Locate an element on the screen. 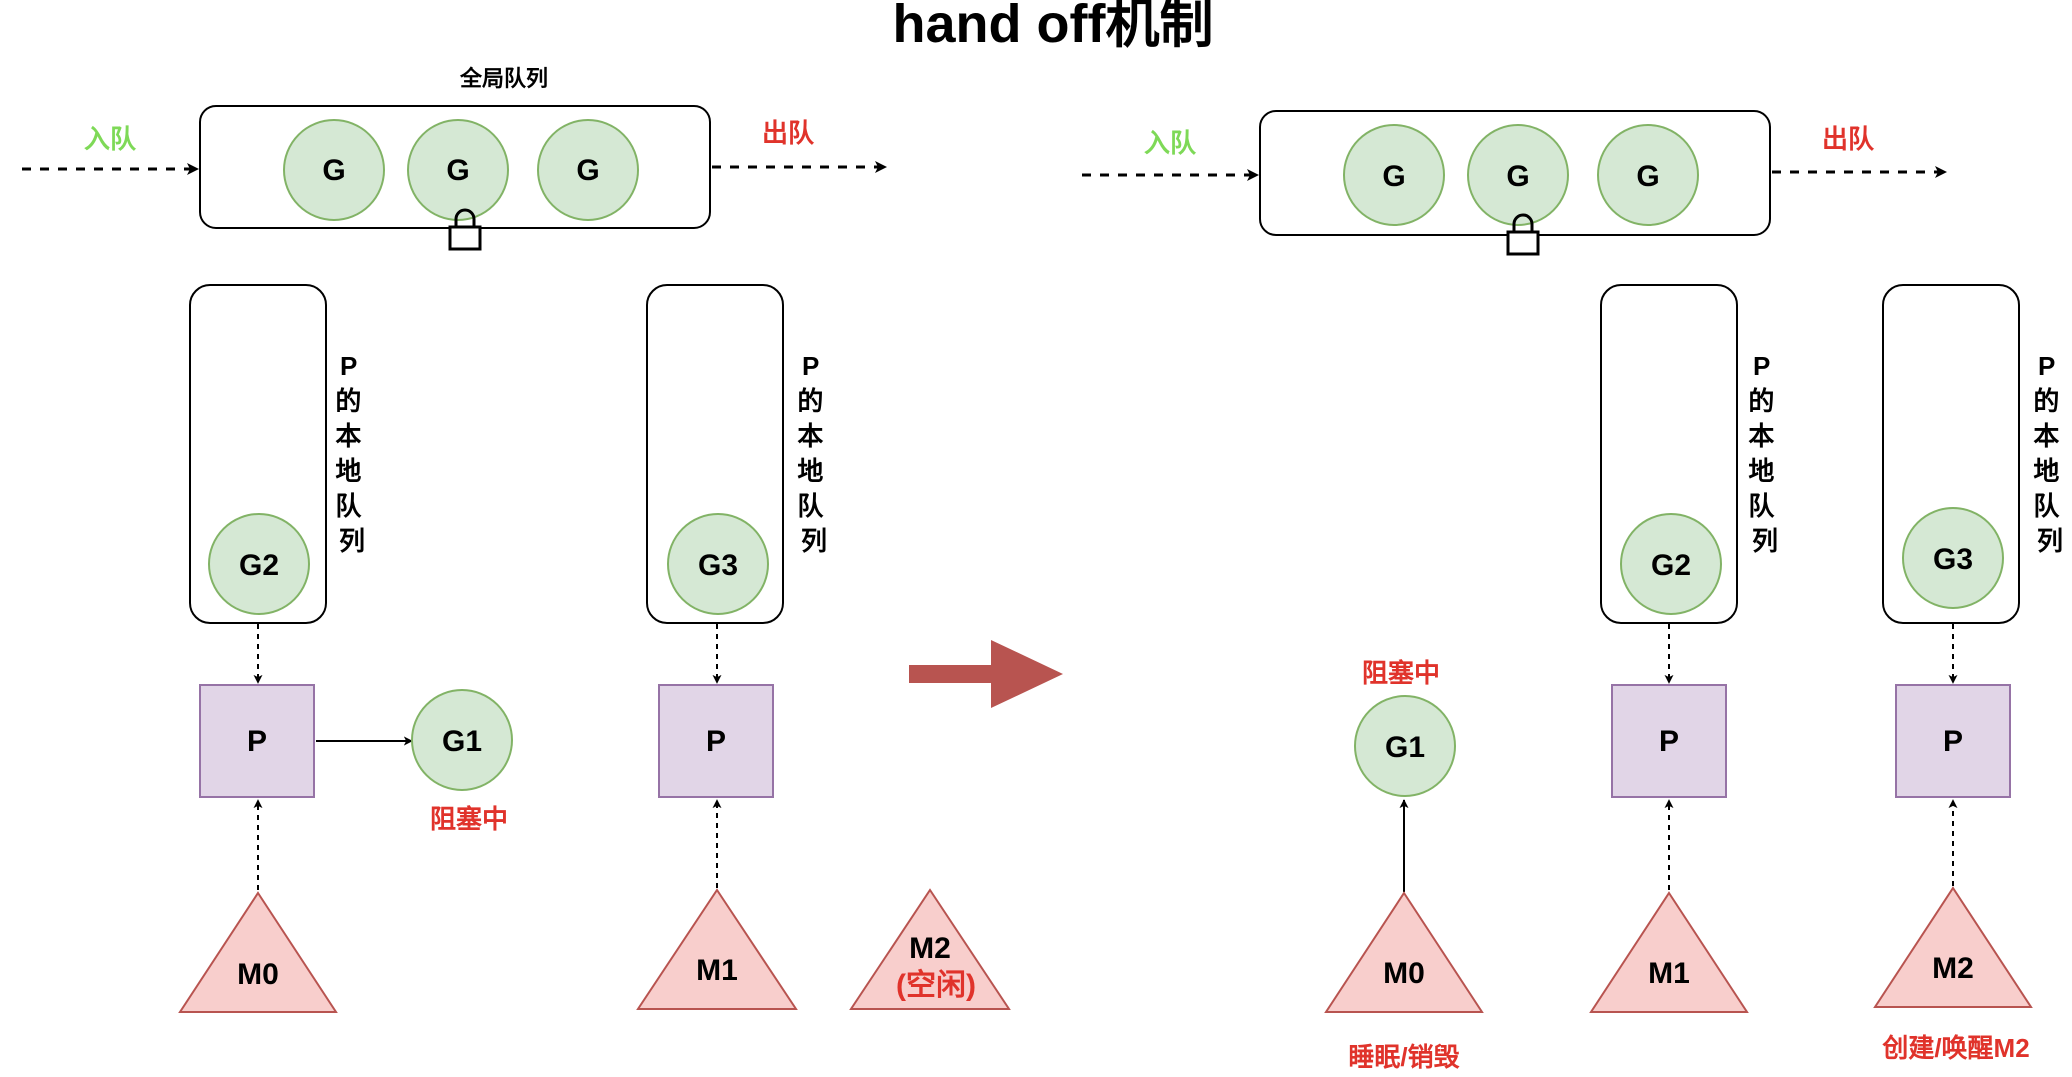  transition-arrow is located at coordinates (986, 674).